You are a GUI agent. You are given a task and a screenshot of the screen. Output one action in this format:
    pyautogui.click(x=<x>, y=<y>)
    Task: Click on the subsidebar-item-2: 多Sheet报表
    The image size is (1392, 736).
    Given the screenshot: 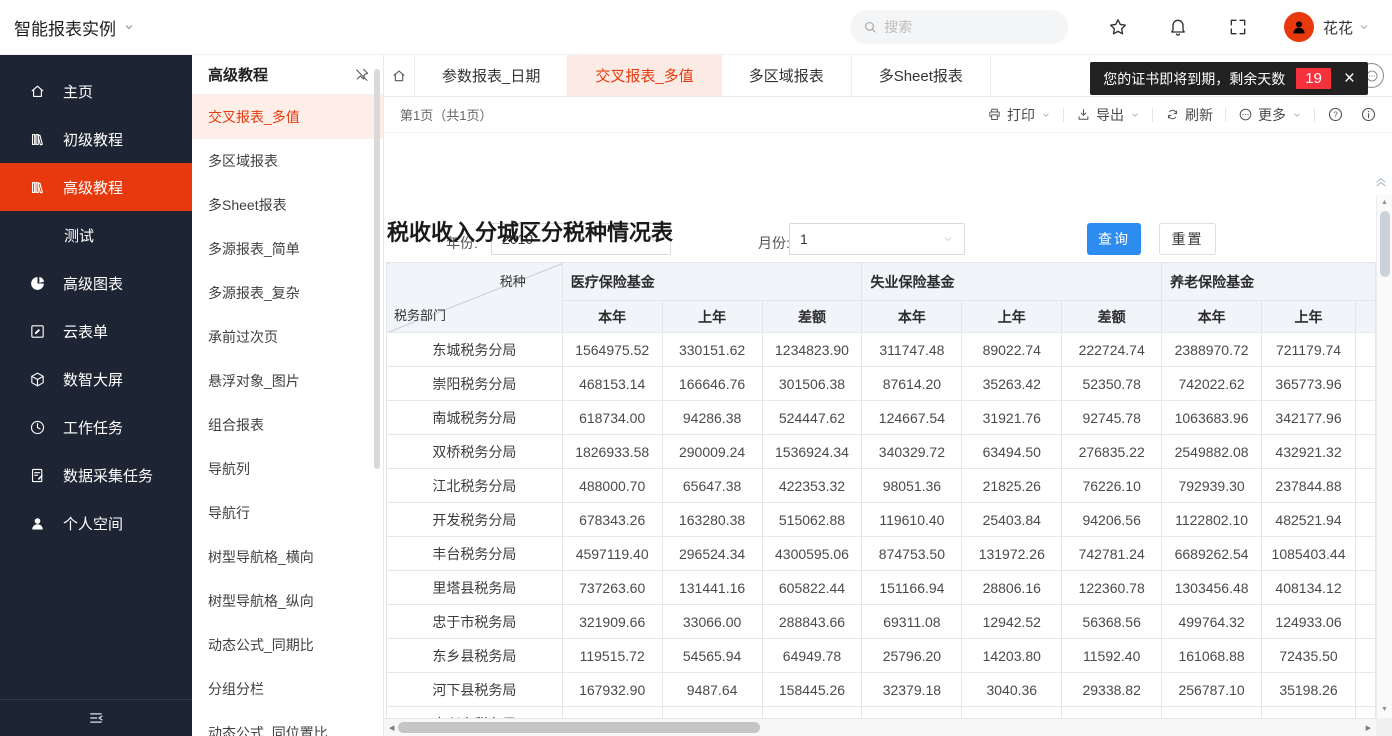 What is the action you would take?
    pyautogui.click(x=287, y=205)
    